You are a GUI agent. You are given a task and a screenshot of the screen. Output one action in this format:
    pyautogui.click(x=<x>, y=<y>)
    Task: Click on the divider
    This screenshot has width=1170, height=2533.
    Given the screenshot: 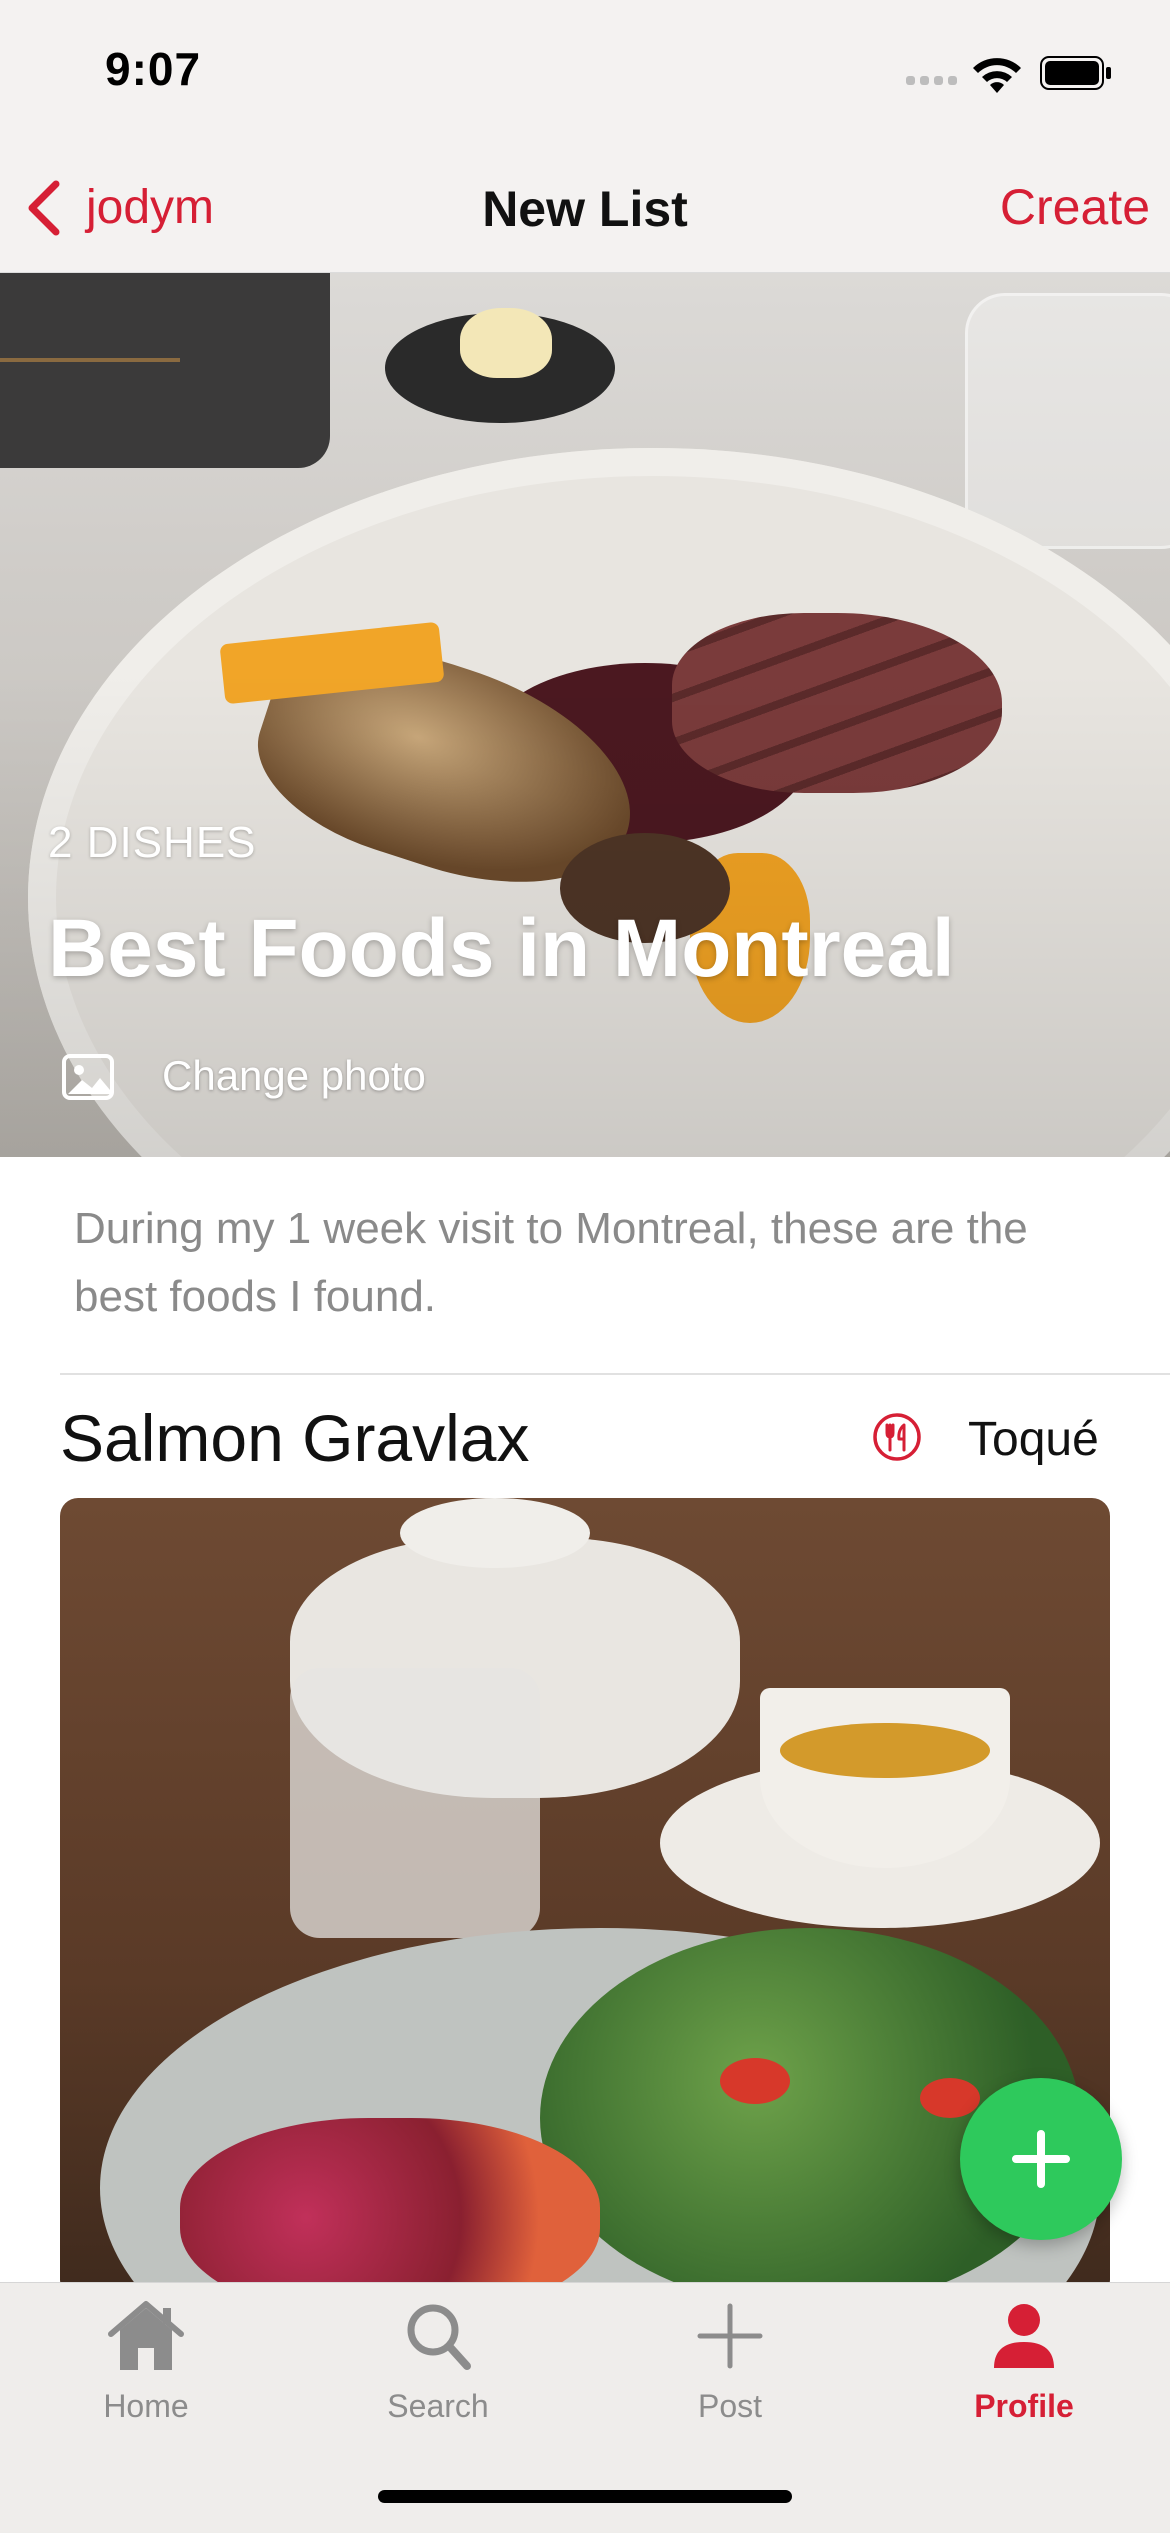 What is the action you would take?
    pyautogui.click(x=615, y=1374)
    